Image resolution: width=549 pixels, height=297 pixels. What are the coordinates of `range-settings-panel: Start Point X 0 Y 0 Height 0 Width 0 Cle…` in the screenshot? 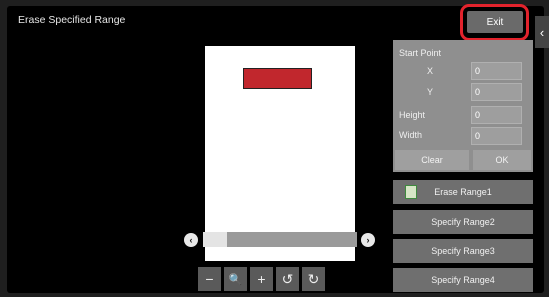 It's located at (463, 106).